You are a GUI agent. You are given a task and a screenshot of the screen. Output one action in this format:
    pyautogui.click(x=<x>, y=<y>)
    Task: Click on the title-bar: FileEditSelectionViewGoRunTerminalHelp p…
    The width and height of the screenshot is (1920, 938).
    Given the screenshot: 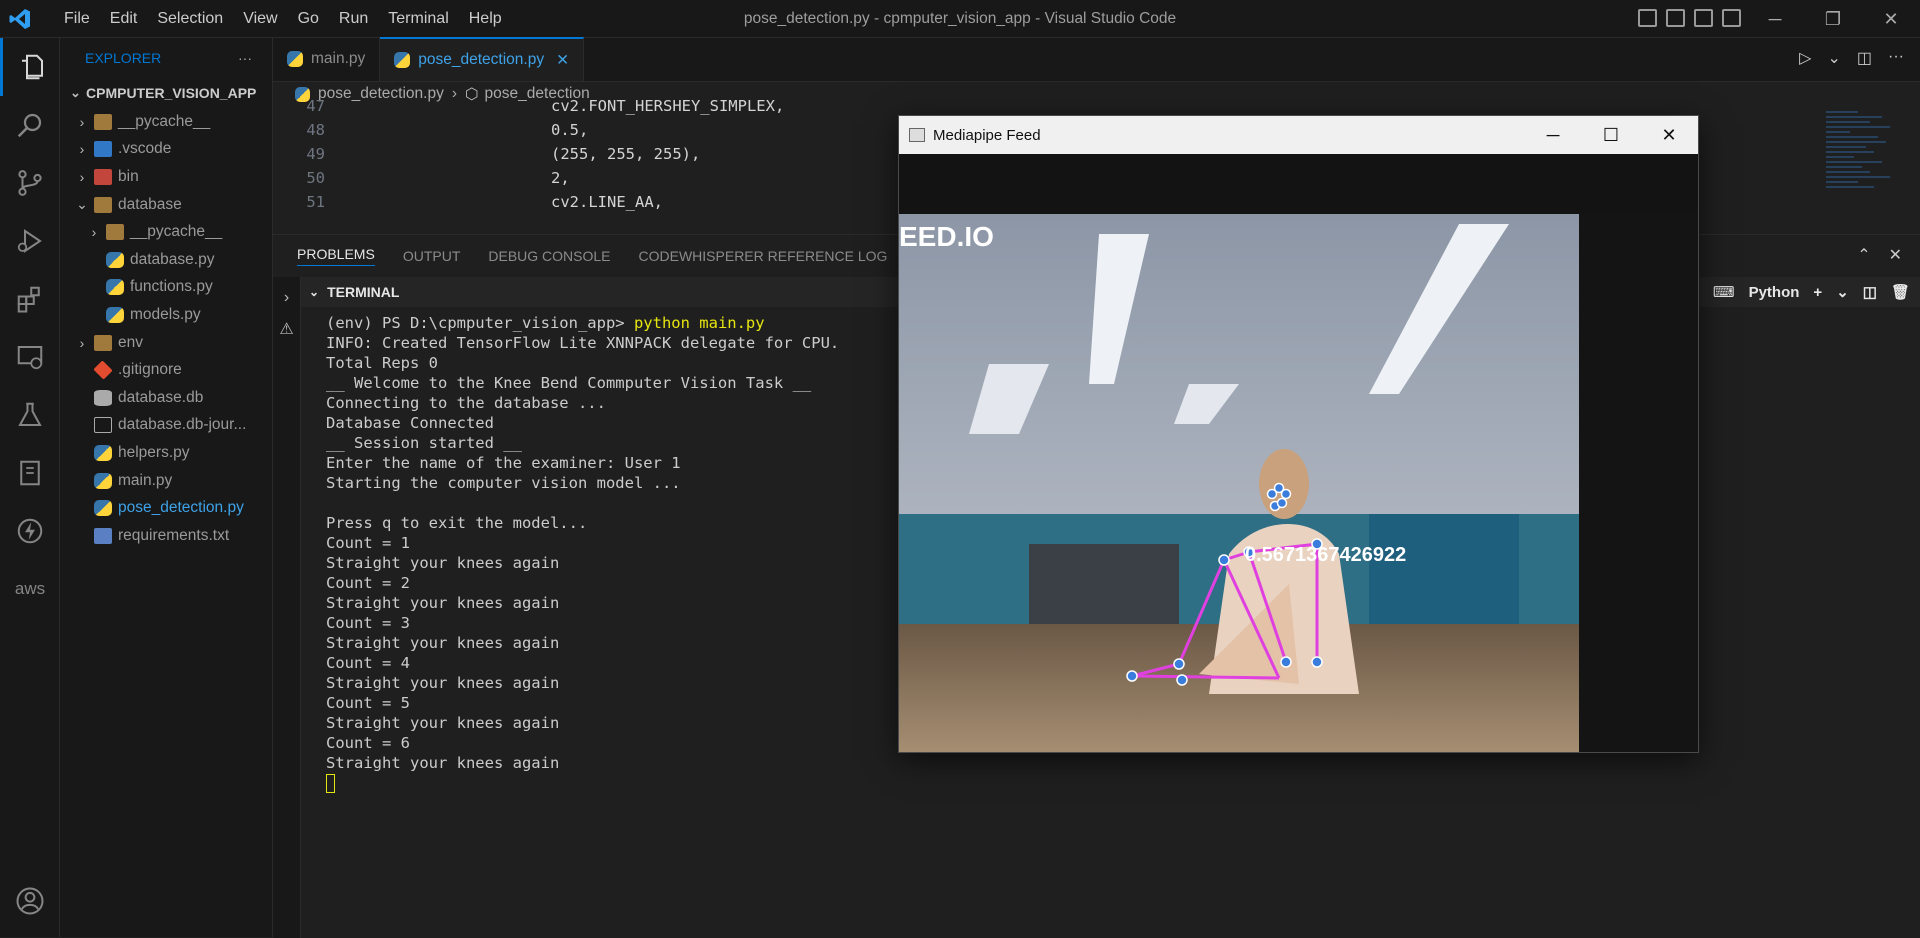 What is the action you would take?
    pyautogui.click(x=960, y=19)
    